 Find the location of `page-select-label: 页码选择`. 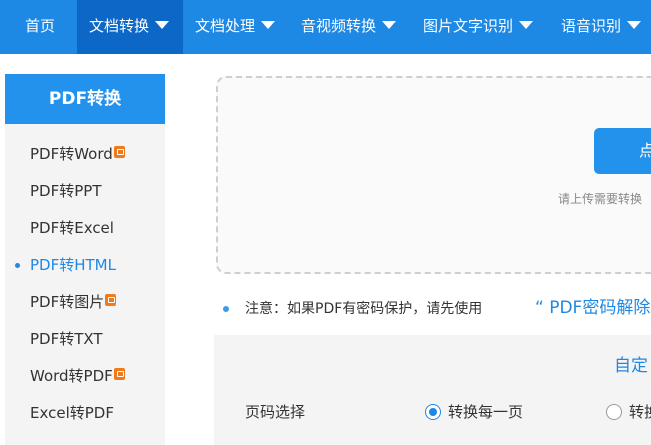

page-select-label: 页码选择 is located at coordinates (275, 412).